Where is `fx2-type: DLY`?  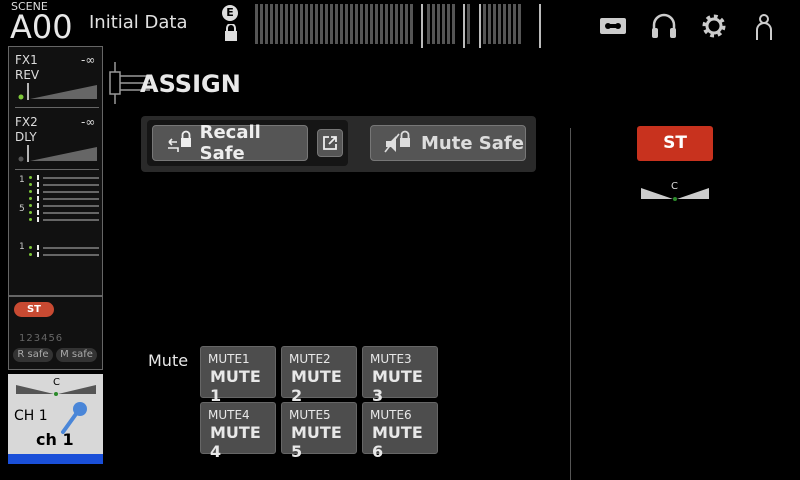 fx2-type: DLY is located at coordinates (26, 137).